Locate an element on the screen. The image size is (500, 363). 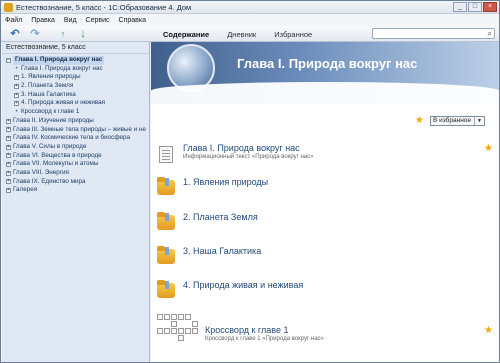
content-item: 1. Явления природы is located at coordinates (325, 186).